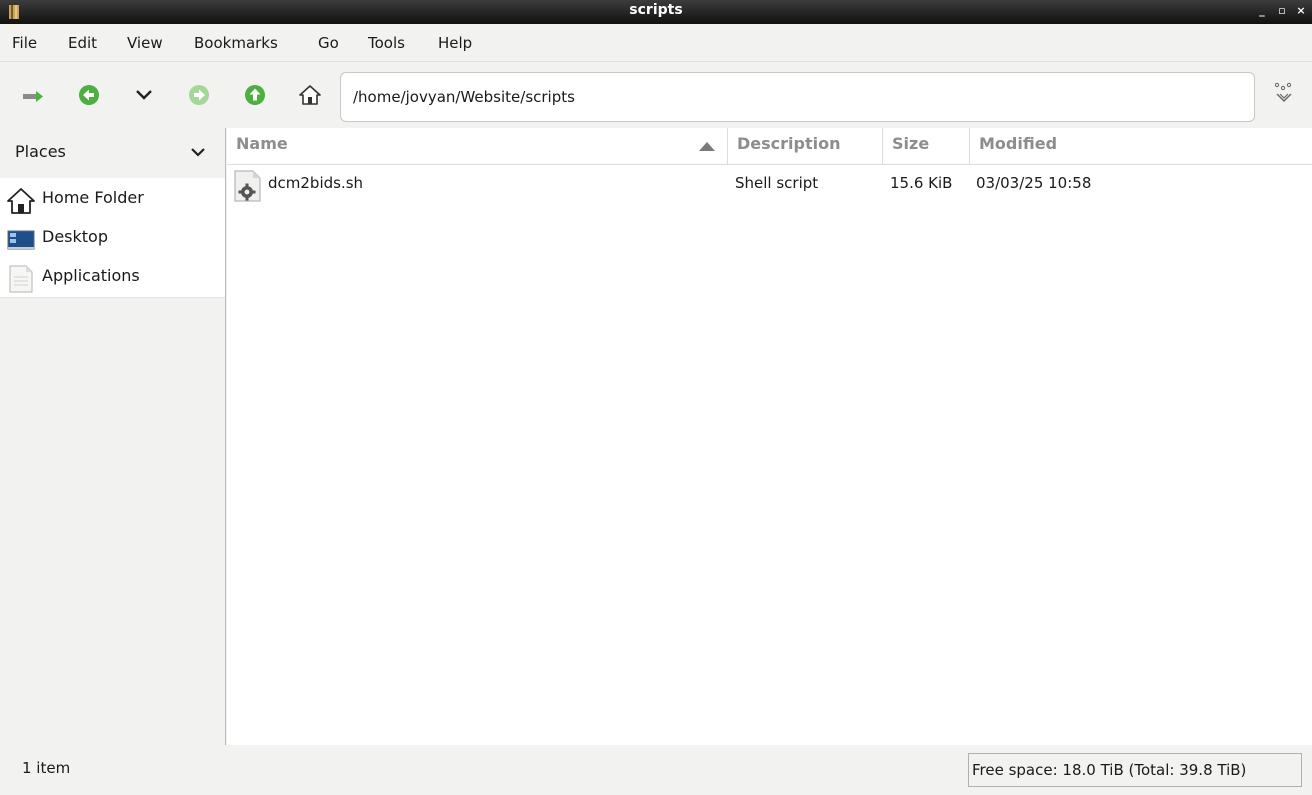 Image resolution: width=1312 pixels, height=795 pixels. Describe the element at coordinates (75, 236) in the screenshot. I see `sidebar-item-label: Desktop` at that location.